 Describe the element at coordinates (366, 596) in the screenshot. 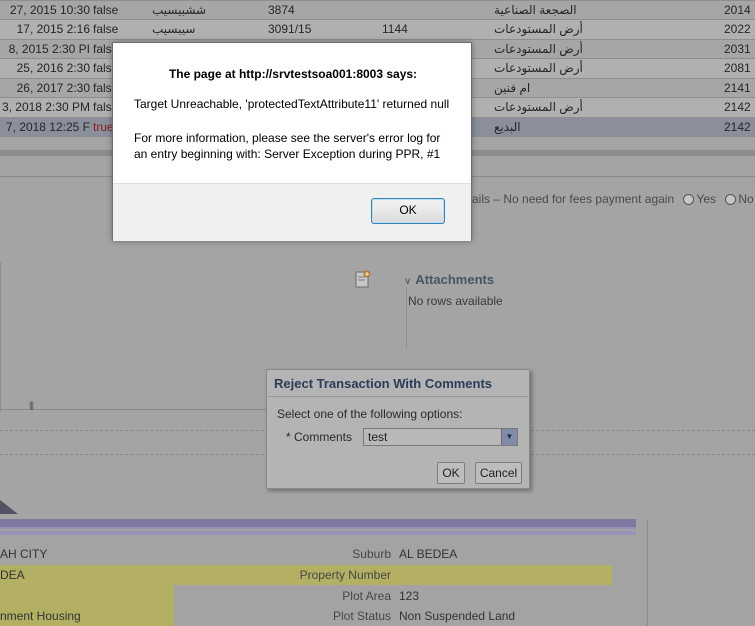

I see `plot-area-label: Plot Area` at that location.